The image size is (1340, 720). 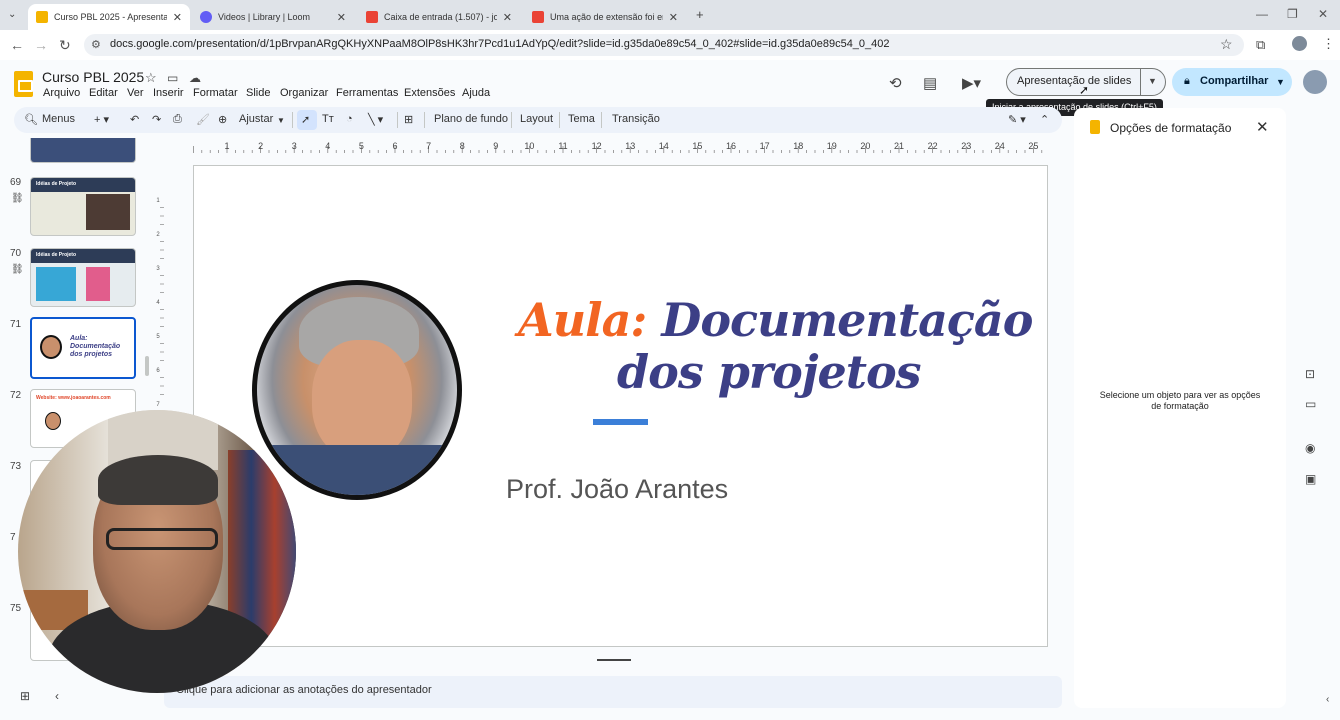 I want to click on folder-icon: ▭, so click(x=1310, y=404).